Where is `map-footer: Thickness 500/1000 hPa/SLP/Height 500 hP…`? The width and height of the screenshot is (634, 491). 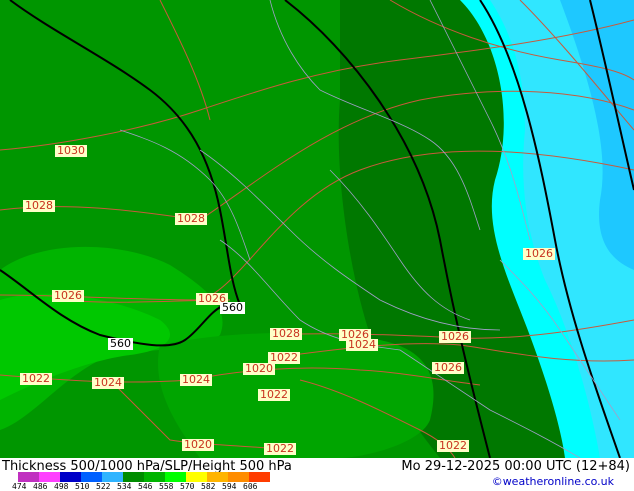 map-footer: Thickness 500/1000 hPa/SLP/Height 500 hP… is located at coordinates (317, 474).